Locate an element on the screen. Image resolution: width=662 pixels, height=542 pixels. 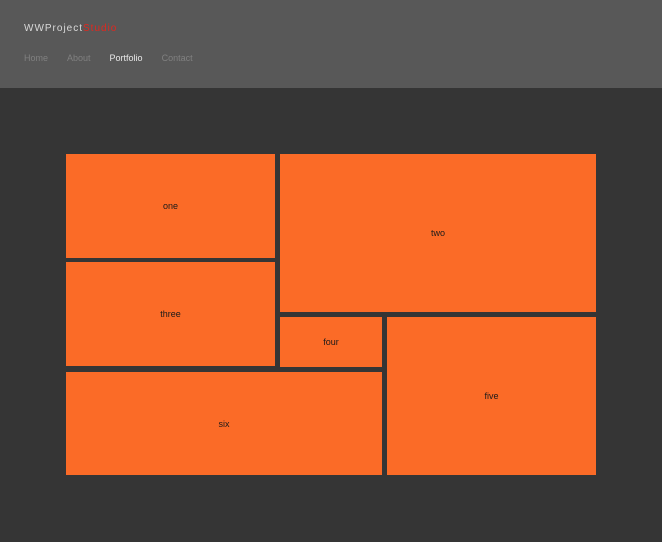
main-nav: Home About Portfolio Contact is located at coordinates (118, 58).